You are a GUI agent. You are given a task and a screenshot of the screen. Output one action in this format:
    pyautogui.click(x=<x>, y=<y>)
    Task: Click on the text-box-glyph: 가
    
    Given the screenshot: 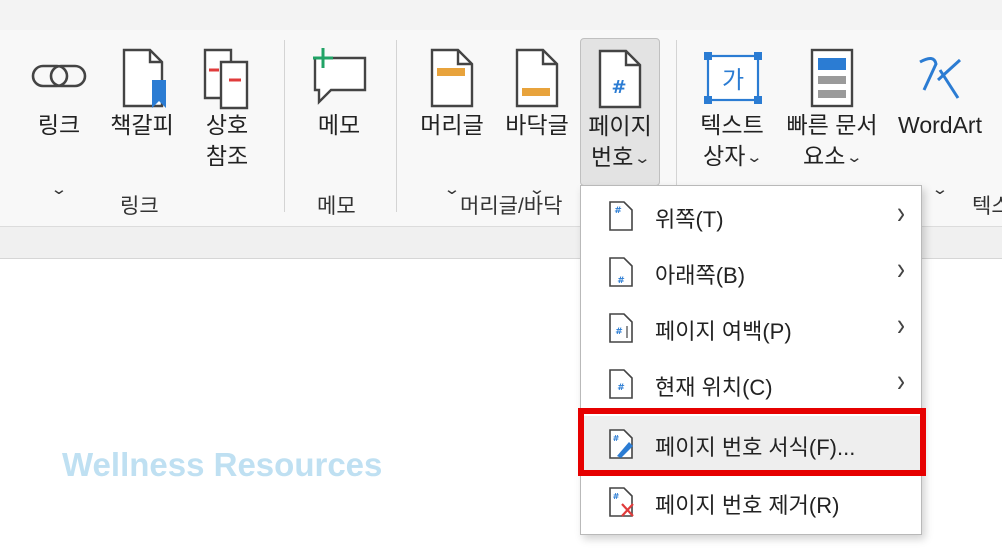 What is the action you would take?
    pyautogui.click(x=733, y=80)
    